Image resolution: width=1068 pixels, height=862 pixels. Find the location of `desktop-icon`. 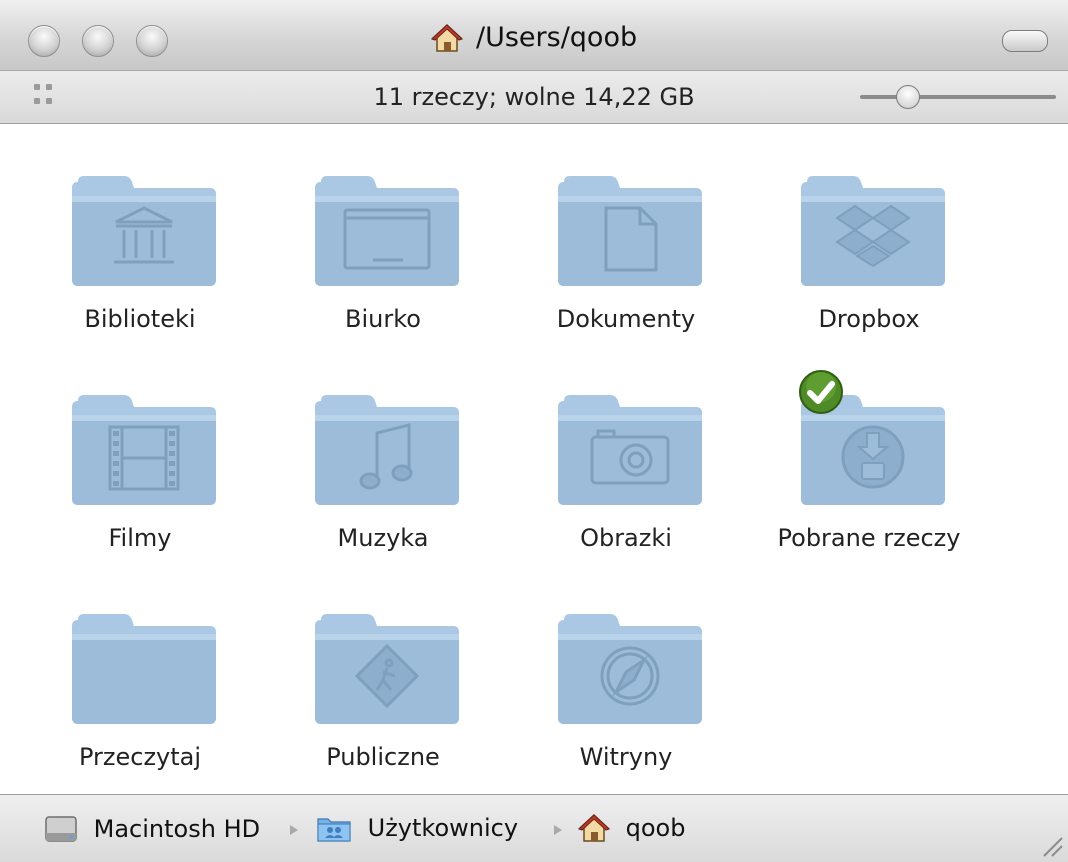

desktop-icon is located at coordinates (387, 231).